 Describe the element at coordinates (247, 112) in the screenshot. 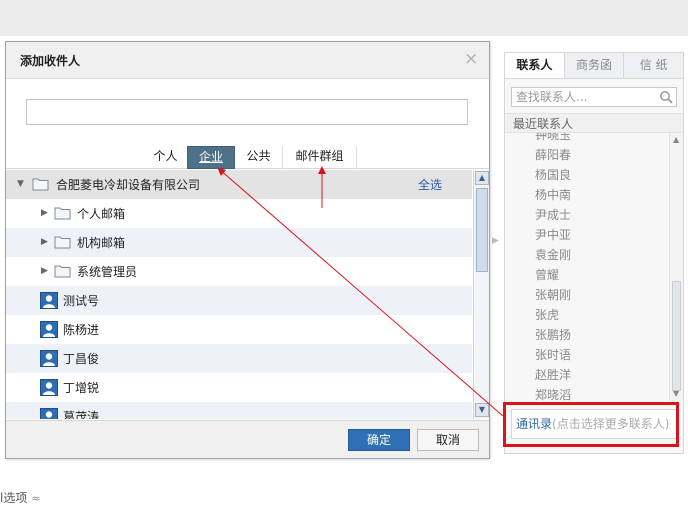

I see `recipient-search-input` at that location.